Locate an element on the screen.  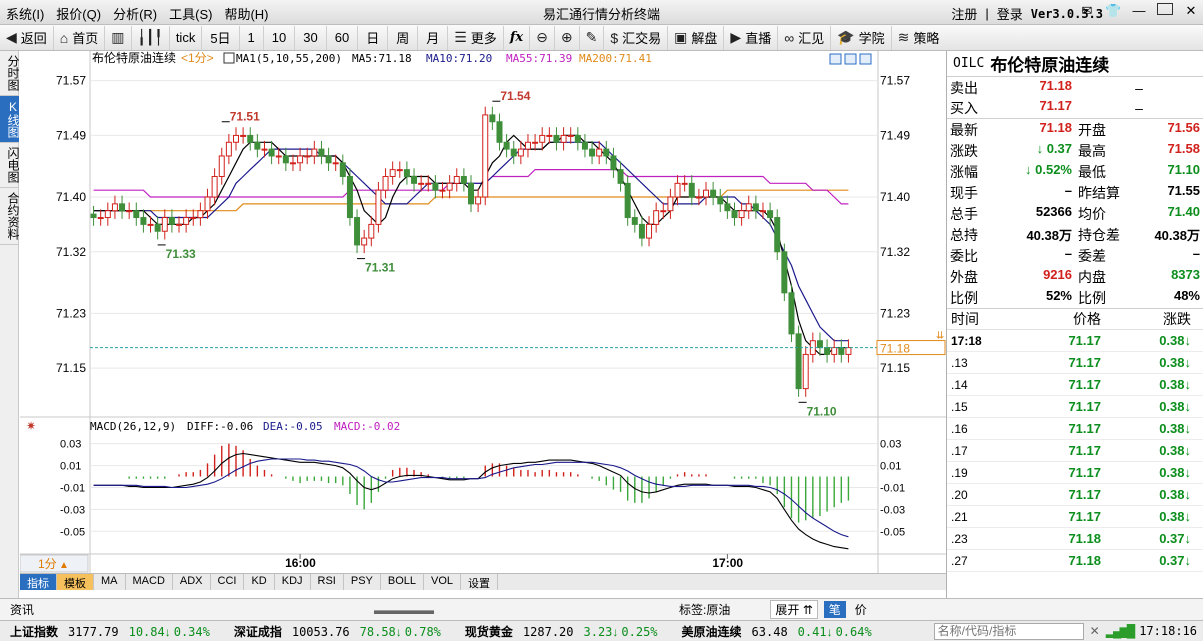
market-item: 现货黄金 1287.20 3.23↓ 0.25% is located at coordinates (556, 631).